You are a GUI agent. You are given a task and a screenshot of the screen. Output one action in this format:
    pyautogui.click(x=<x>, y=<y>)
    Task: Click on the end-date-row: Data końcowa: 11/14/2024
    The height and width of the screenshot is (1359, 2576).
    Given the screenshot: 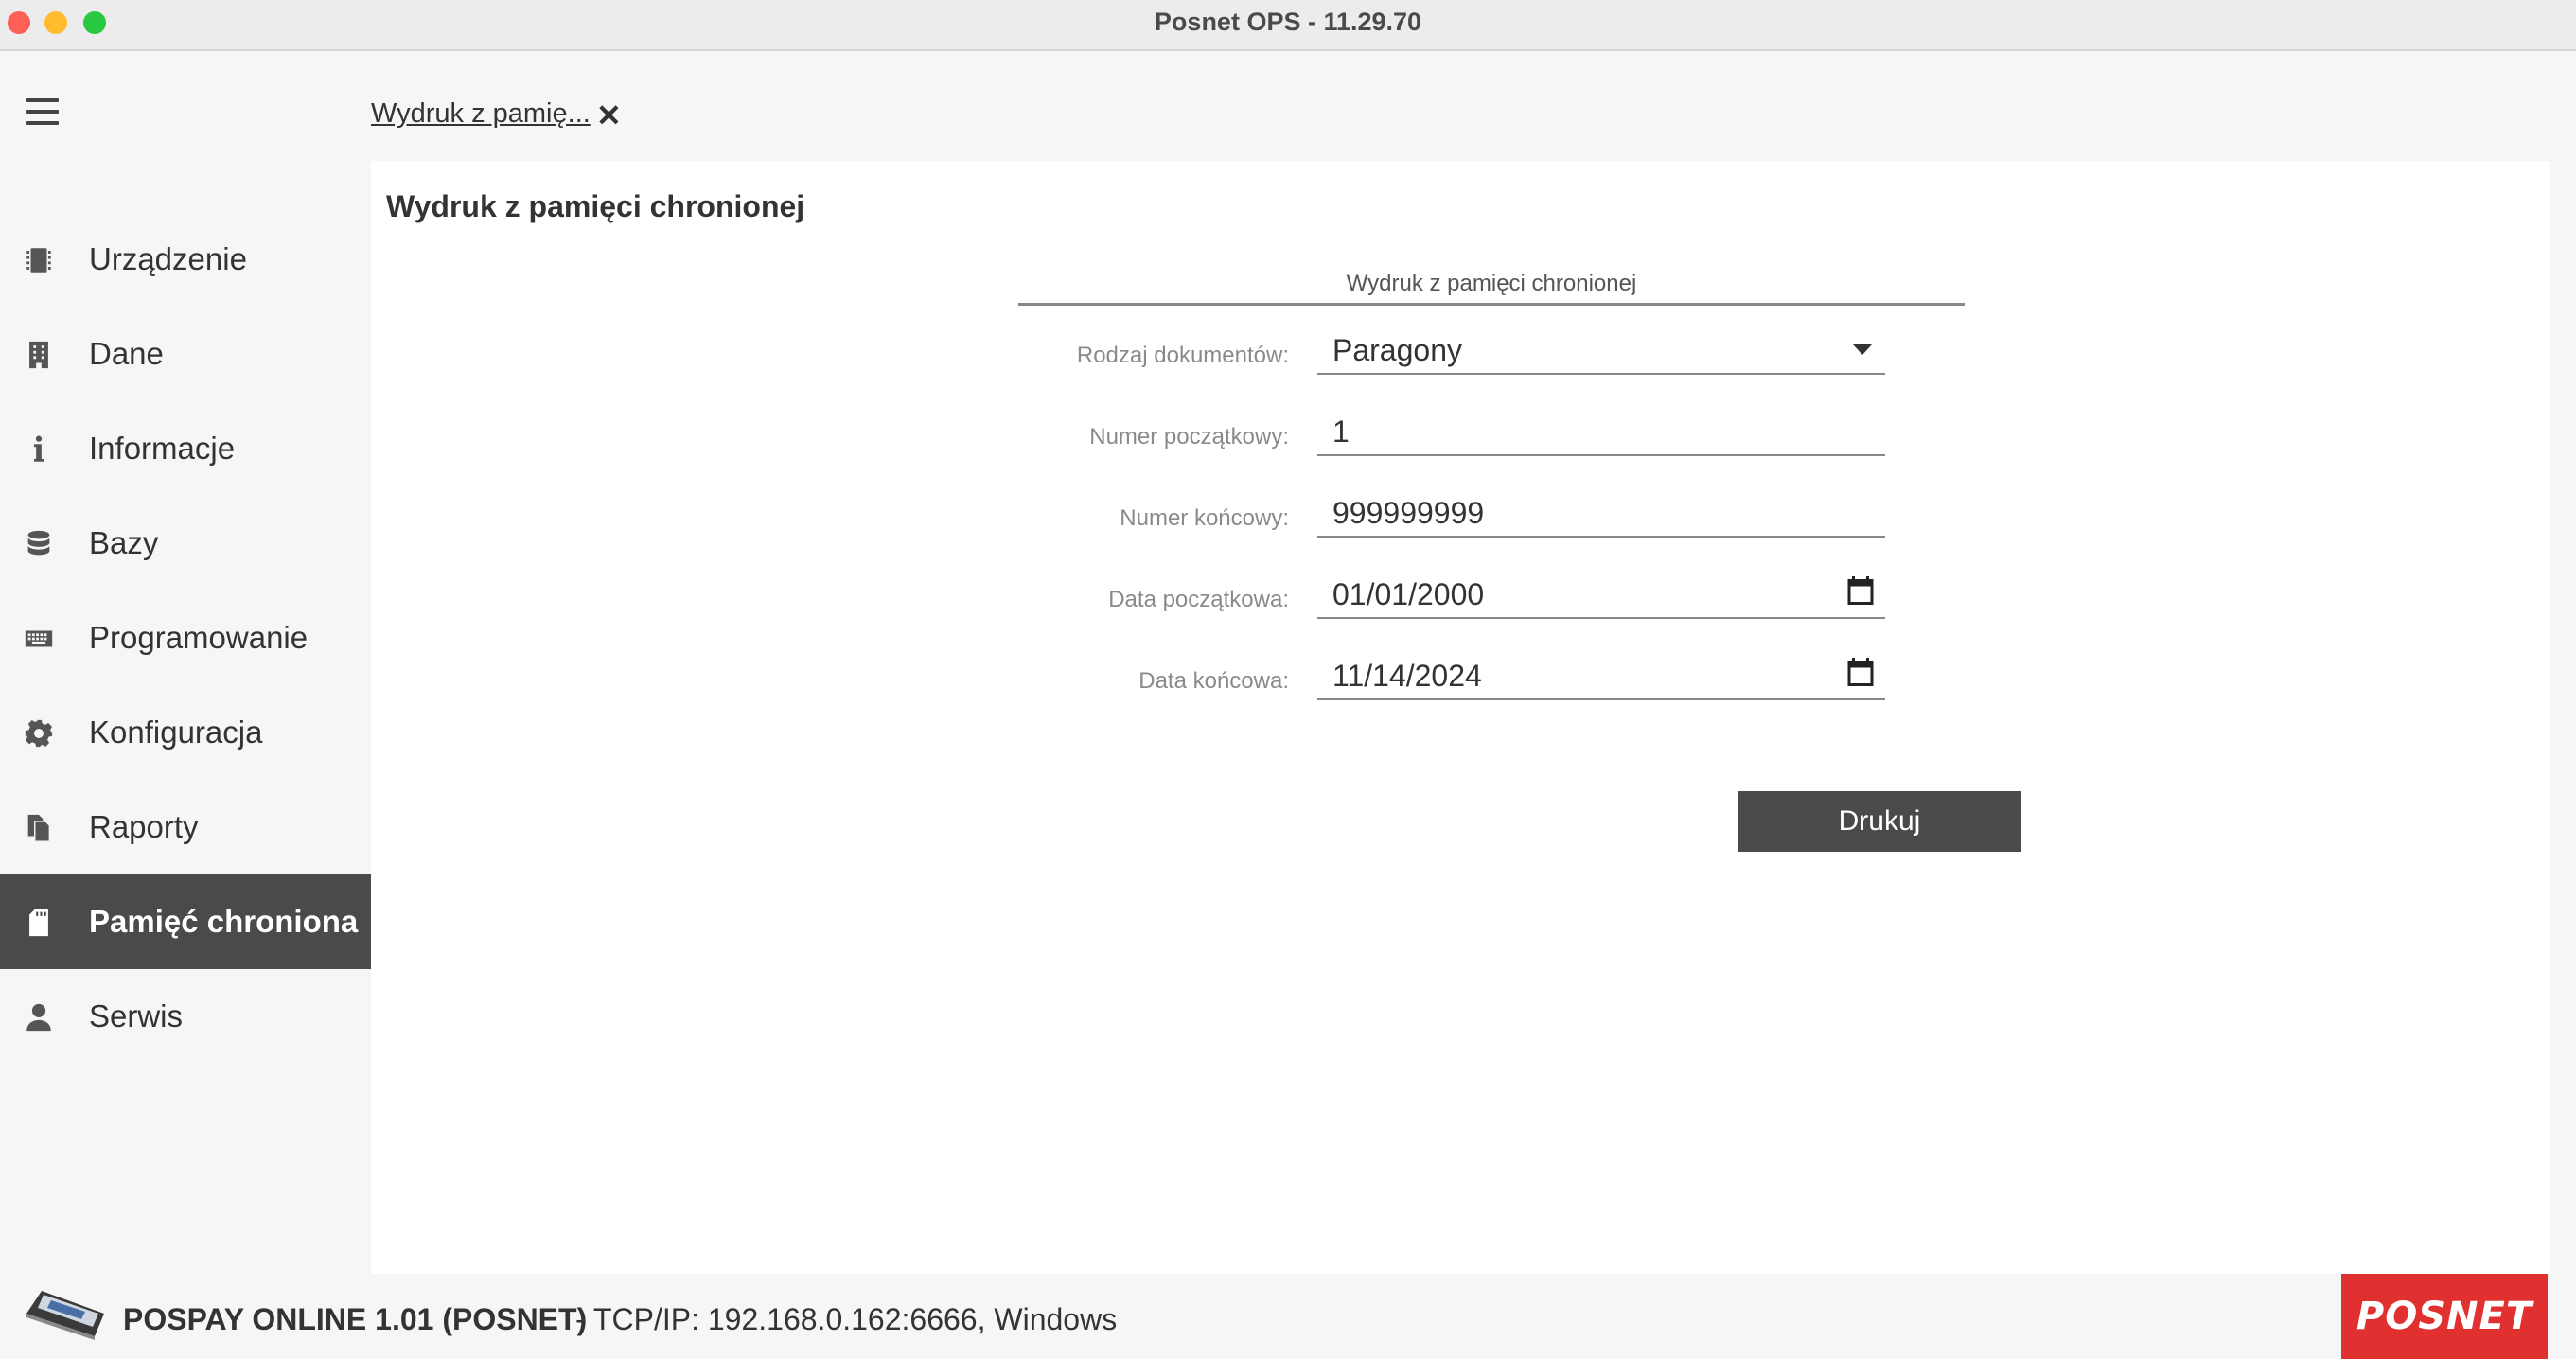 What is the action you would take?
    pyautogui.click(x=1460, y=677)
    